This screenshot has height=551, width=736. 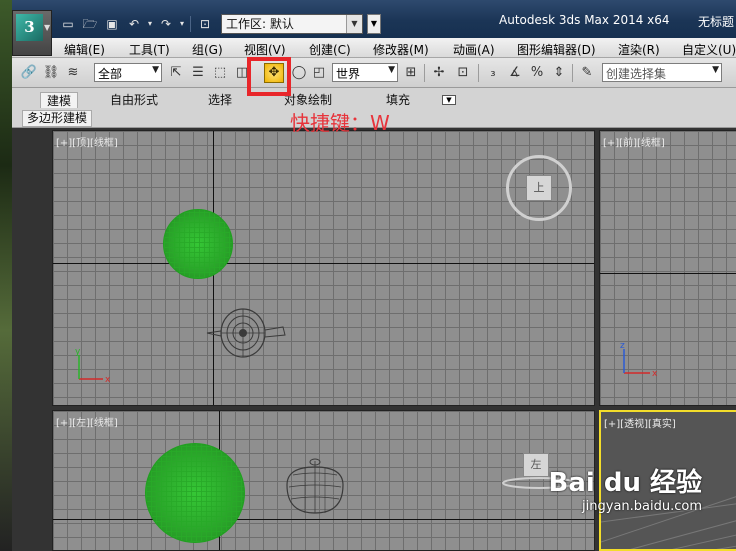 What do you see at coordinates (474, 49) in the screenshot?
I see `menu-animation: 动画(A)` at bounding box center [474, 49].